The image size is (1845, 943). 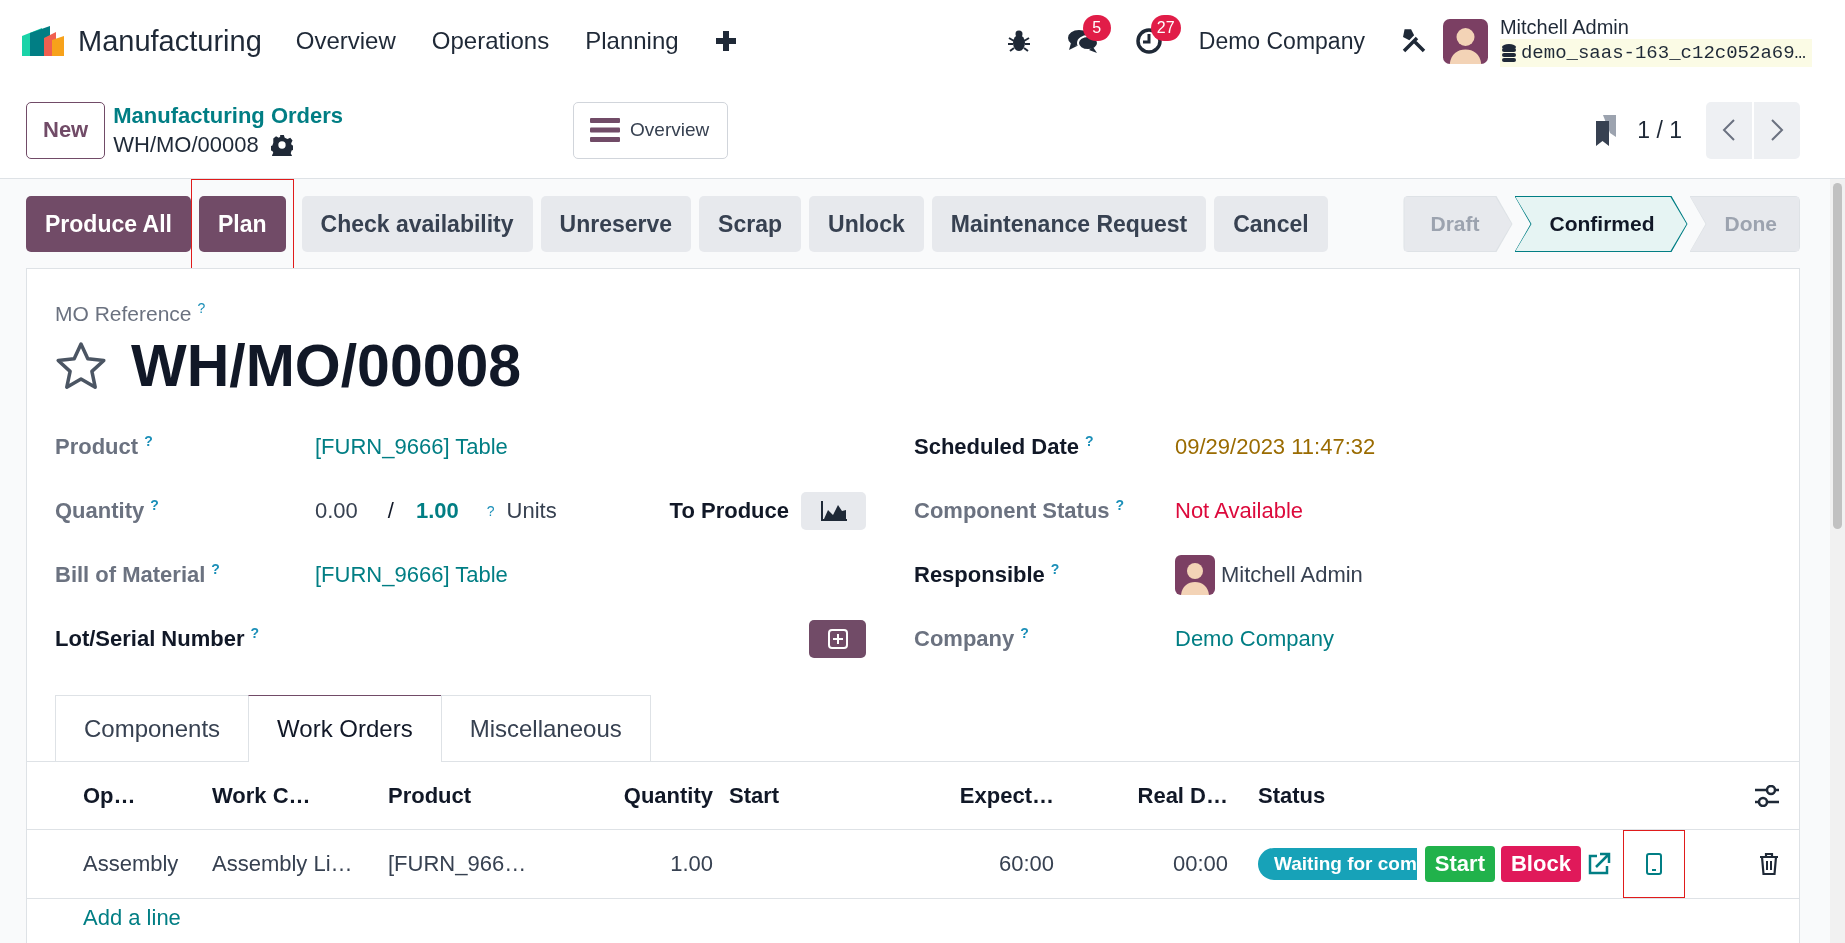 What do you see at coordinates (1069, 224) in the screenshot?
I see `action-button: Maintenance Request` at bounding box center [1069, 224].